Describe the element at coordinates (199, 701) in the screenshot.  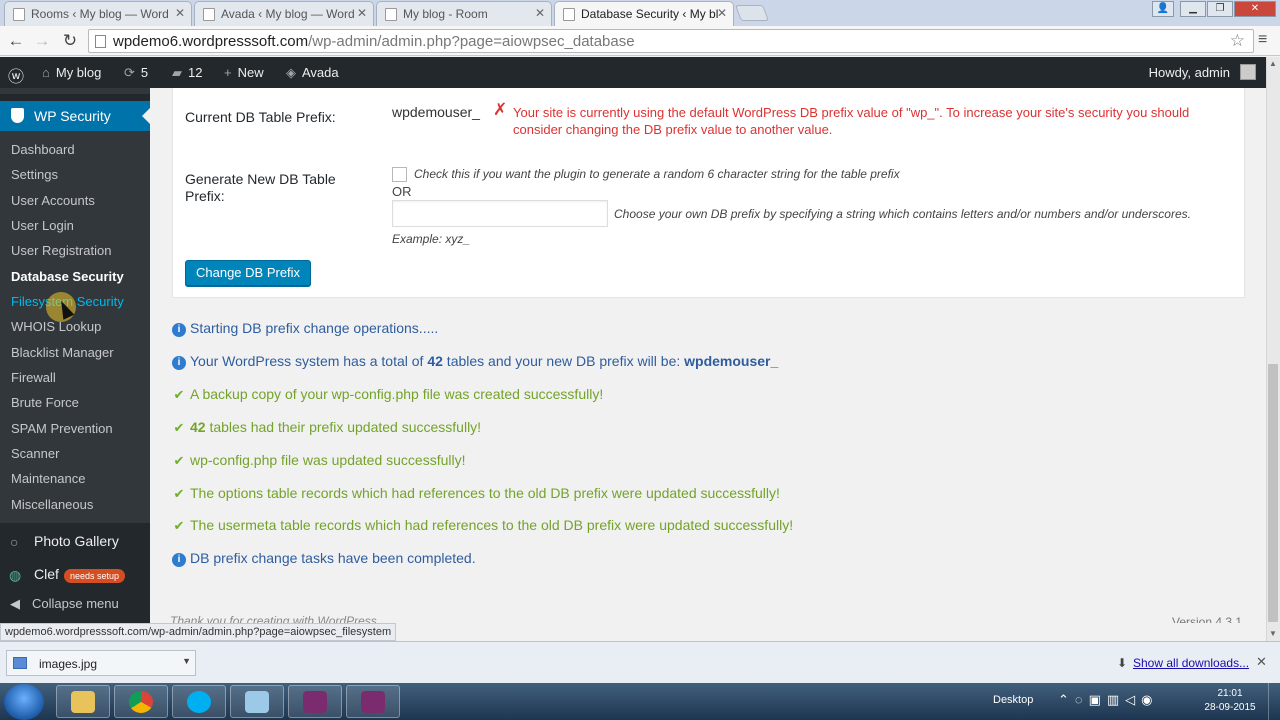
I see `taskbar-skype` at that location.